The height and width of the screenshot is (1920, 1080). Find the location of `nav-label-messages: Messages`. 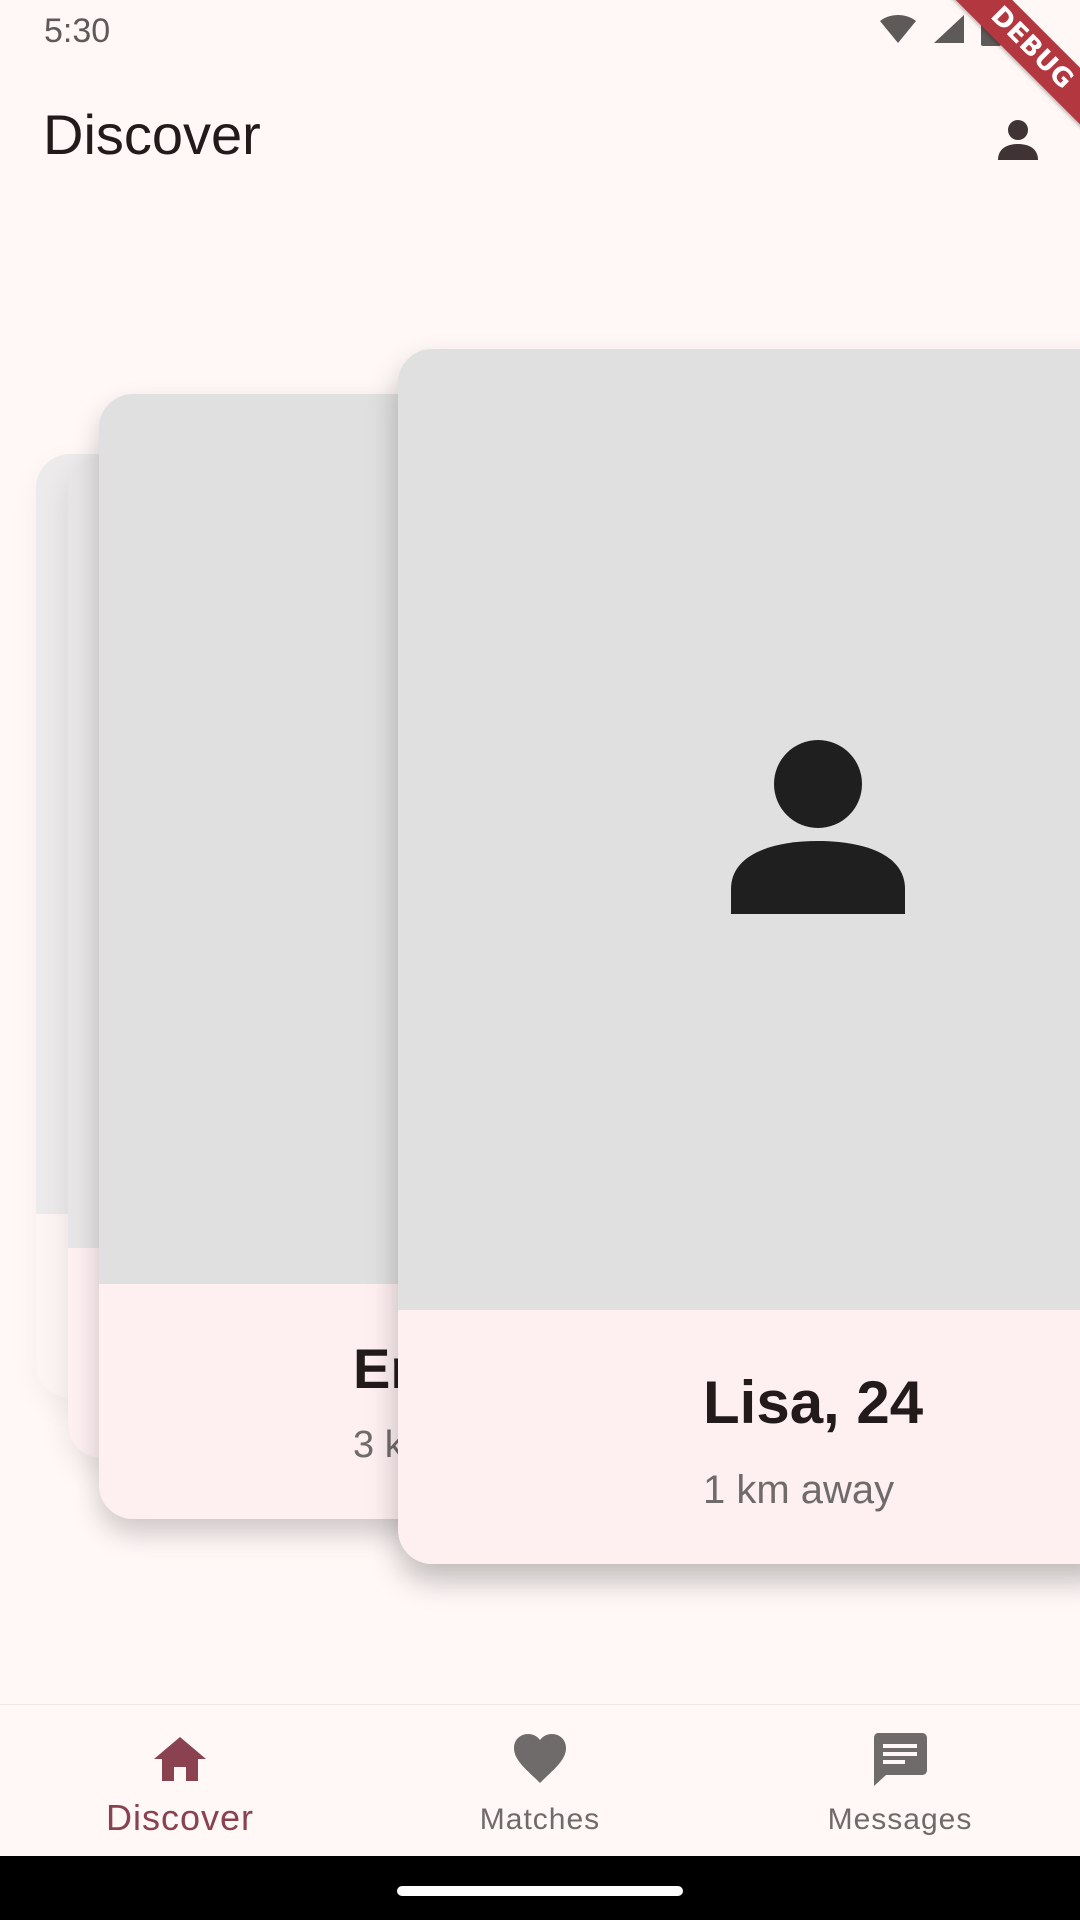

nav-label-messages: Messages is located at coordinates (900, 1819).